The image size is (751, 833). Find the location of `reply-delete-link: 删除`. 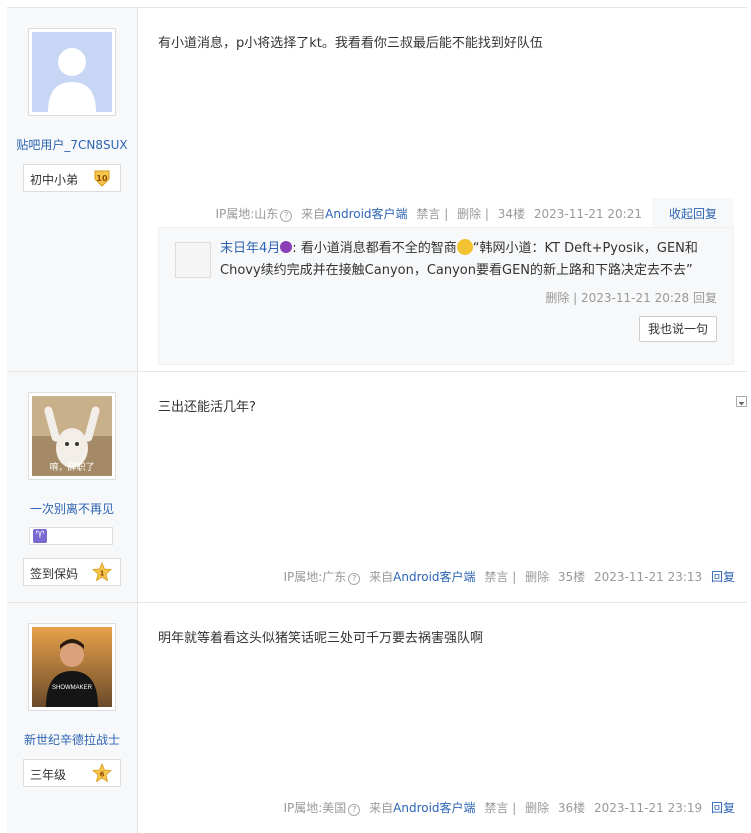

reply-delete-link: 删除 is located at coordinates (557, 298).